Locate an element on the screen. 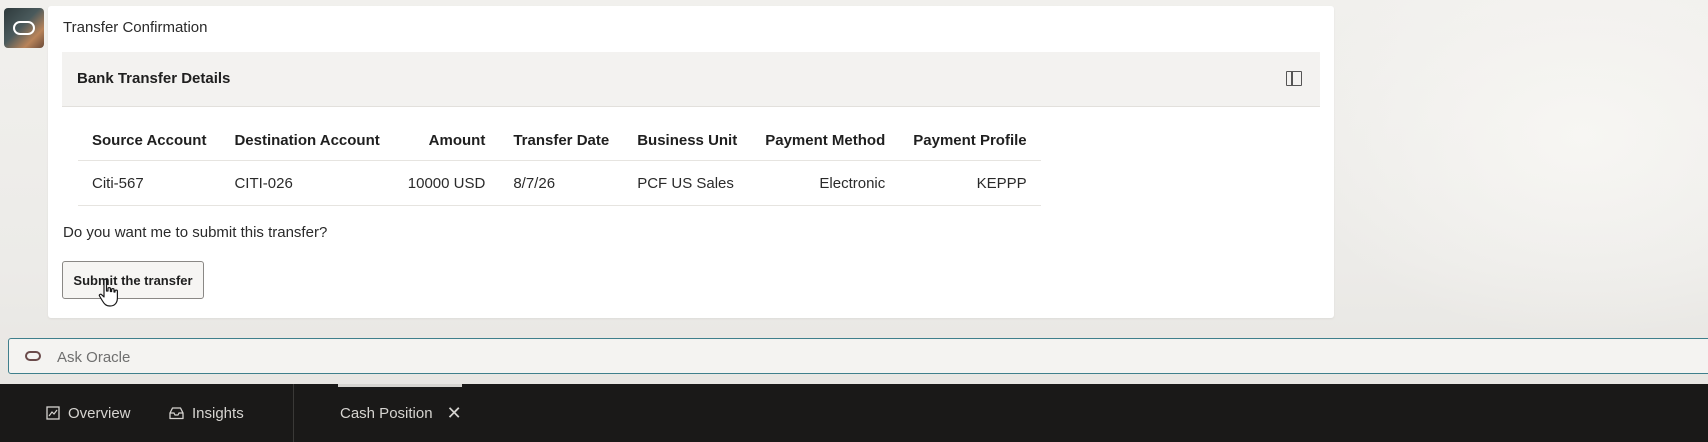 The height and width of the screenshot is (442, 1708). cell-transfer-date: 8/7/26 is located at coordinates (561, 183).